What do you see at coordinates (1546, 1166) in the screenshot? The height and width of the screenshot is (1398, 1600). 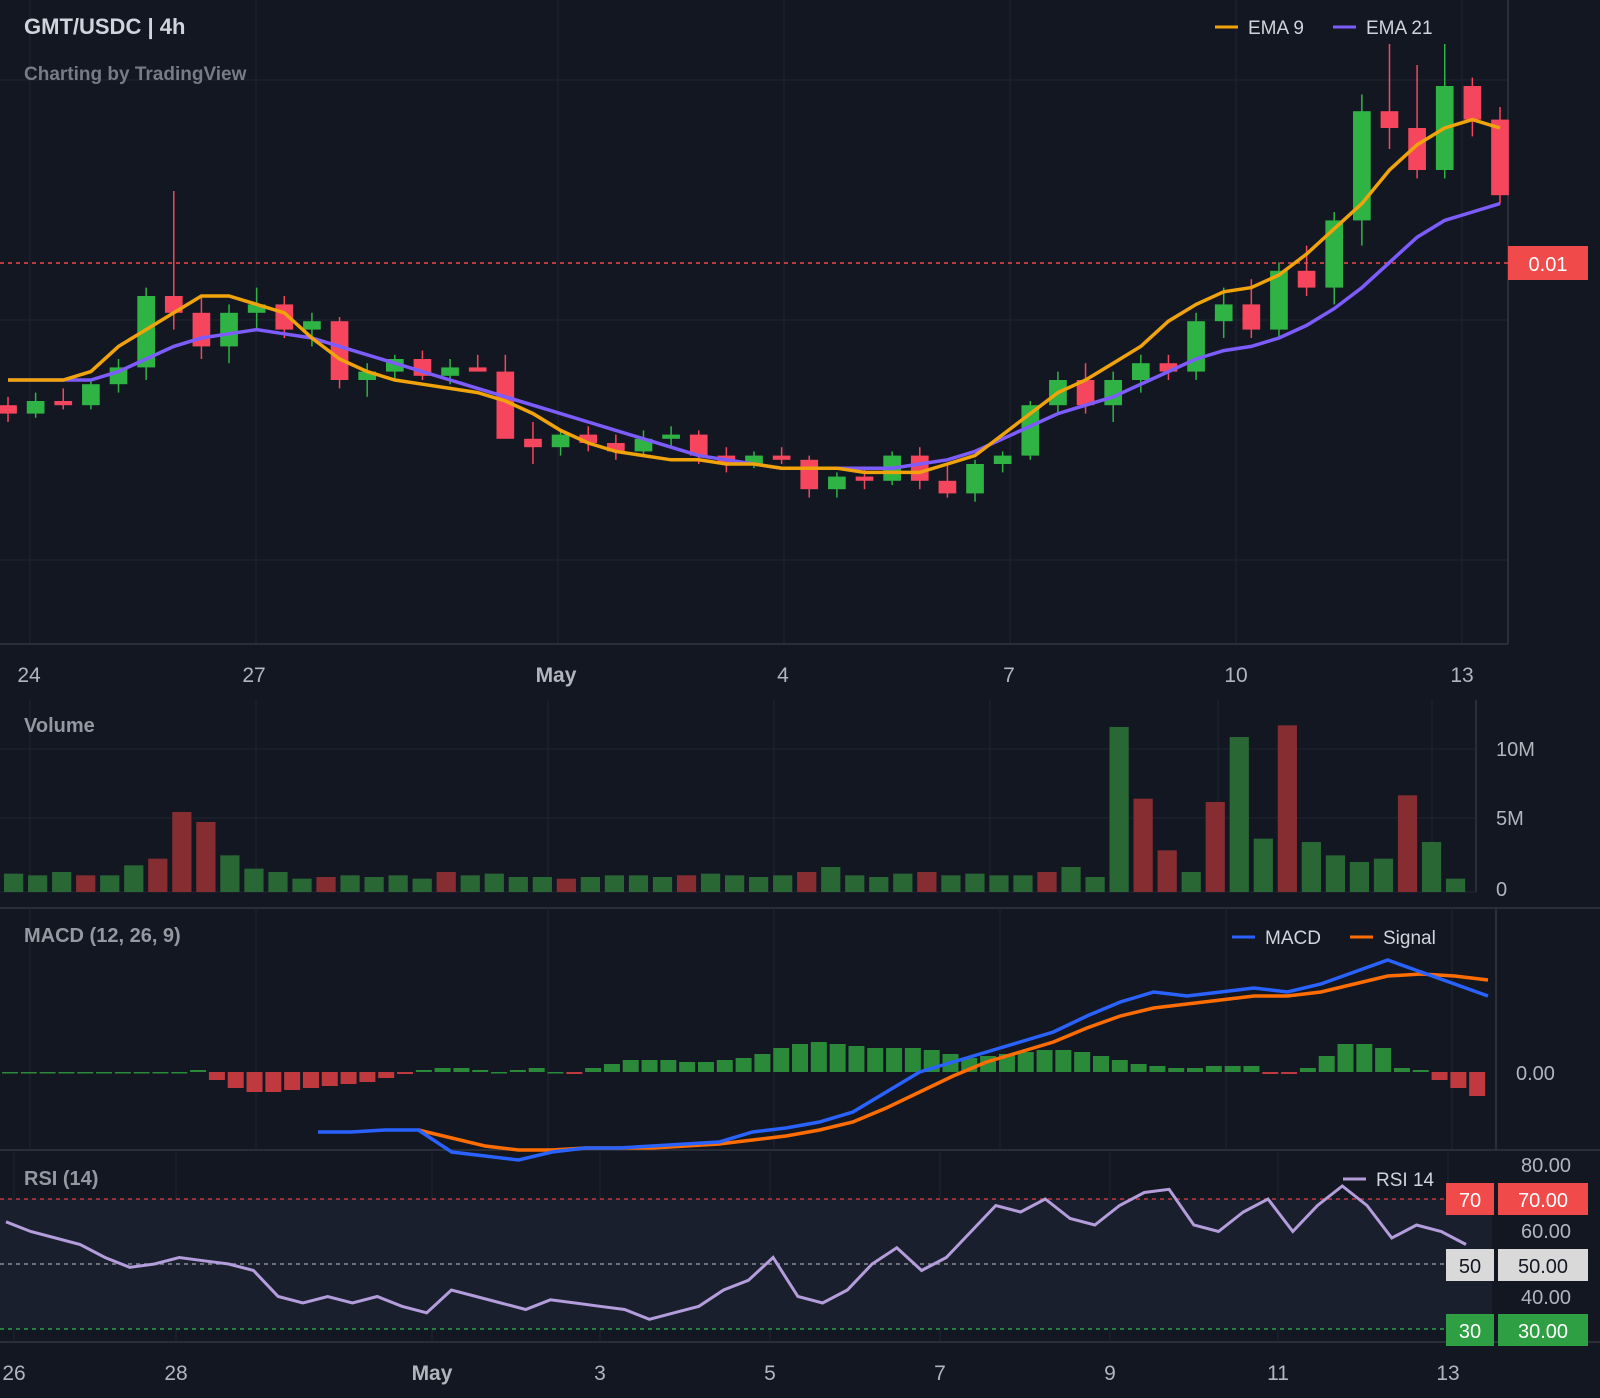 I see `rsi-y-tick: 80.00` at bounding box center [1546, 1166].